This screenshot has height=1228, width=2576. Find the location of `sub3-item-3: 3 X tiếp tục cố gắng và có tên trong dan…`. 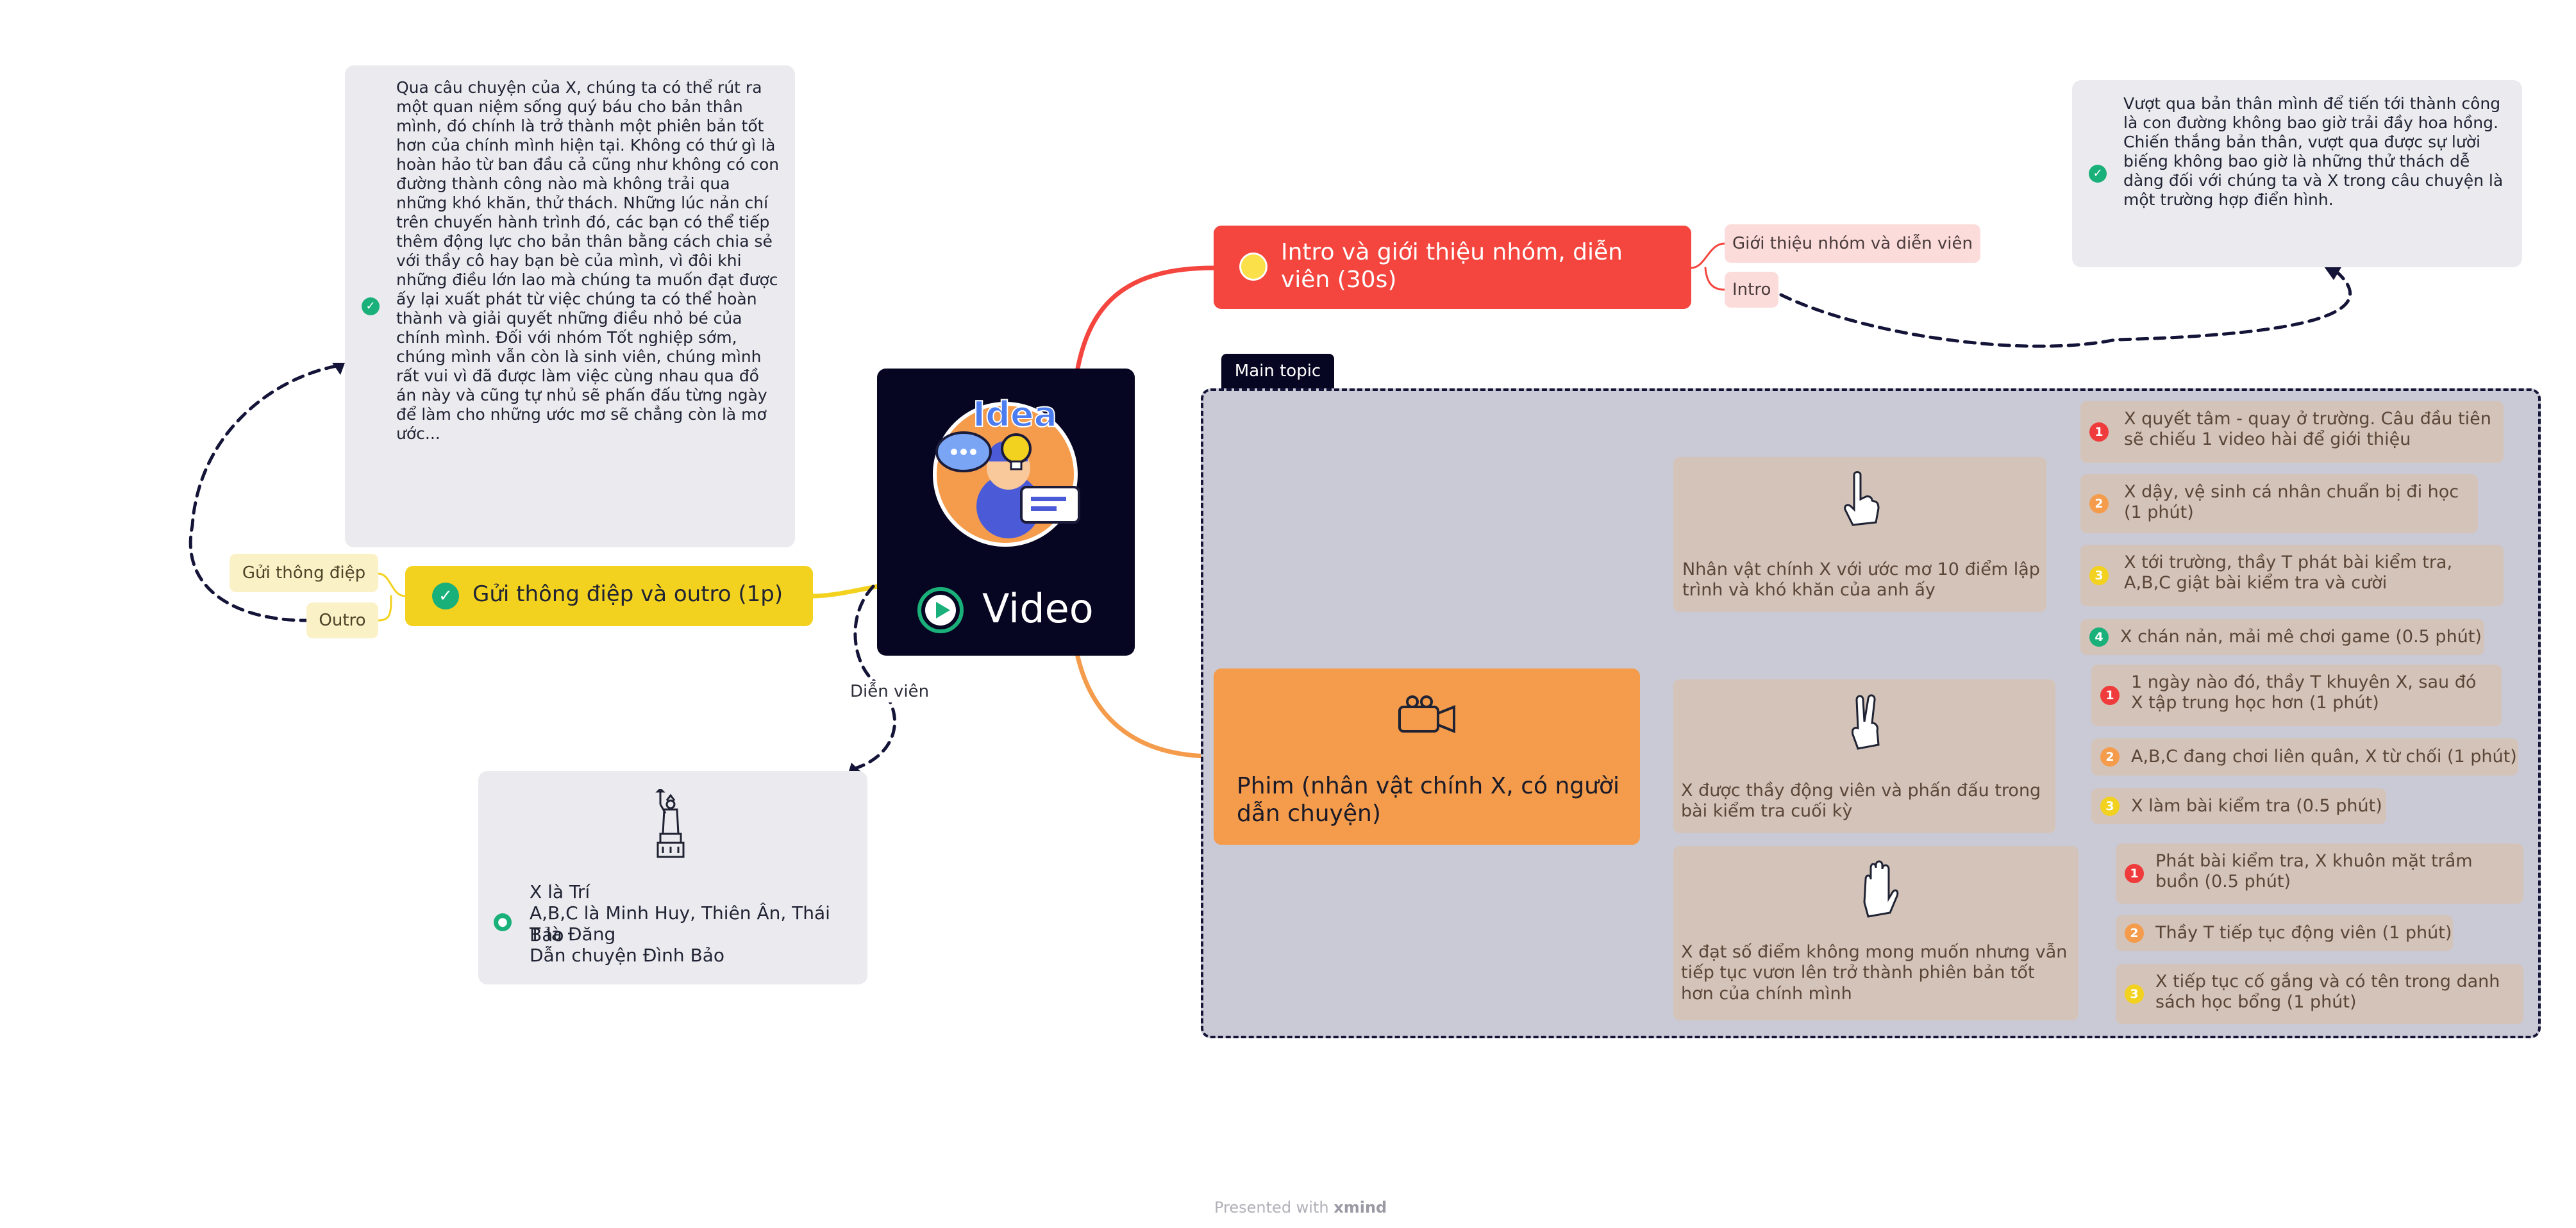

sub3-item-3: 3 X tiếp tục cố gắng và có tên trong dan… is located at coordinates (2319, 994).